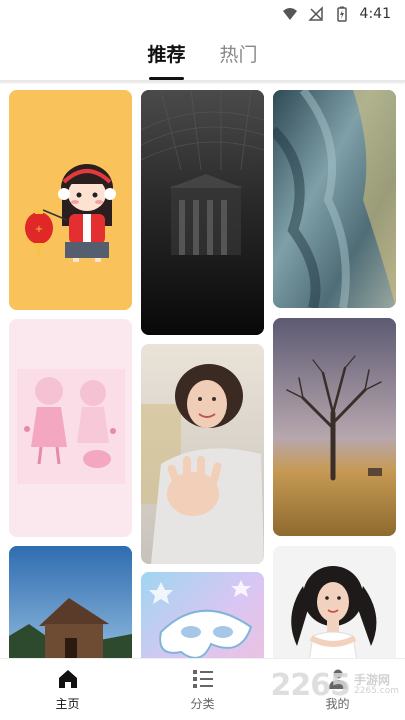 This screenshot has width=405, height=720. What do you see at coordinates (310, 685) in the screenshot?
I see `watermark-number: 2265` at bounding box center [310, 685].